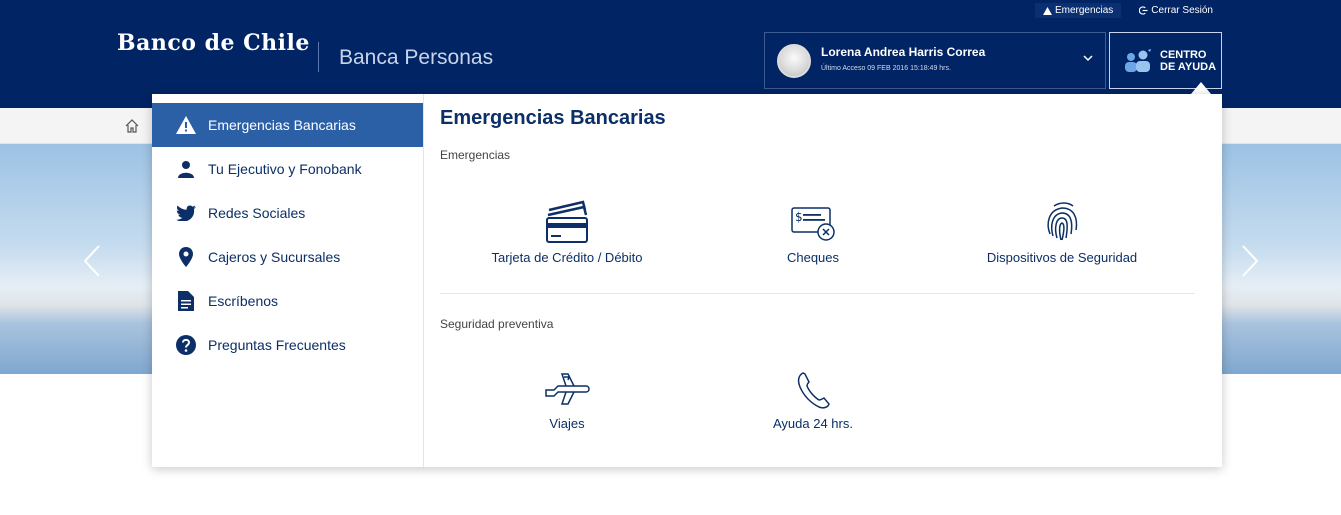 The image size is (1341, 515). I want to click on last-access: Último Acceso 09 FEB 2016 15:18:49 hrs., so click(886, 68).